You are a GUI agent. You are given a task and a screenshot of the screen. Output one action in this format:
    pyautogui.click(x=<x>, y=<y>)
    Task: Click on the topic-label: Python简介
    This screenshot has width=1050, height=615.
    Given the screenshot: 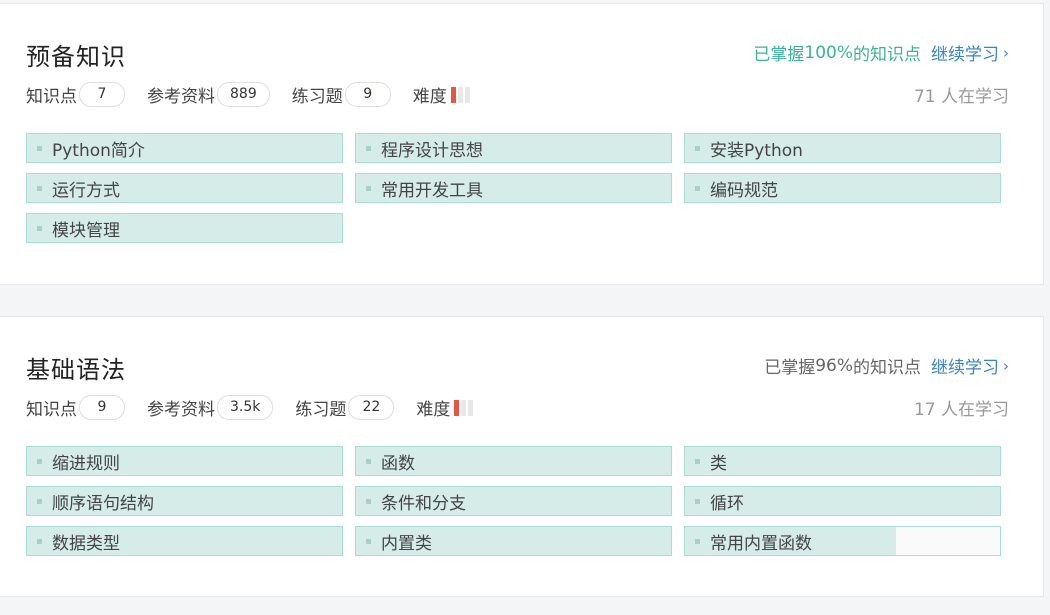 What is the action you would take?
    pyautogui.click(x=98, y=150)
    